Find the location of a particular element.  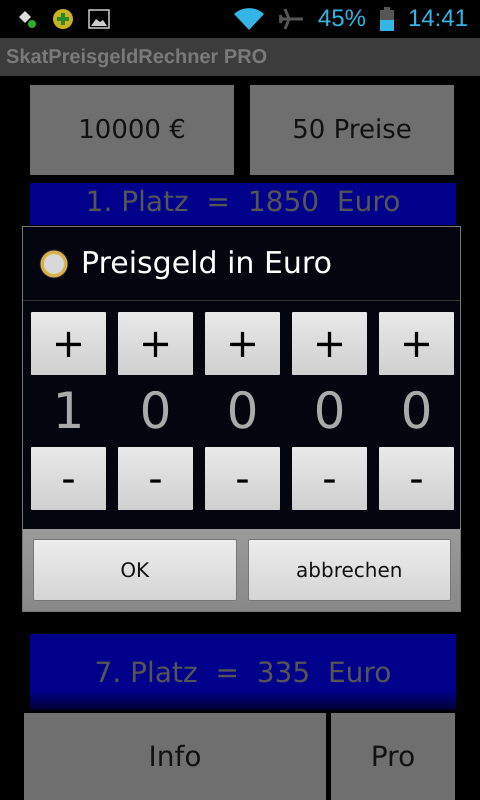

coin-icon is located at coordinates (54, 263).